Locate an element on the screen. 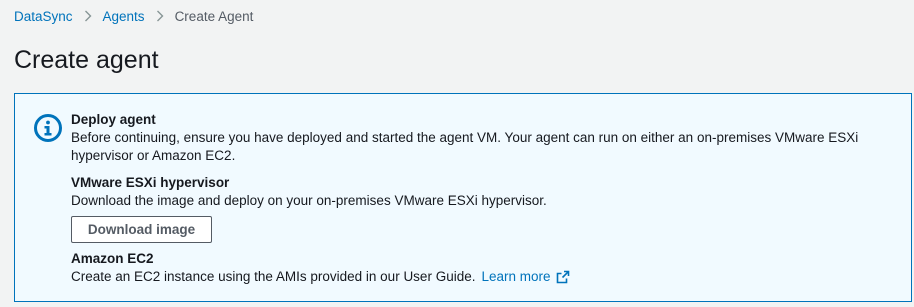 This screenshot has width=914, height=307. breadcrumb: DataSync Agents Create Agent is located at coordinates (133, 16).